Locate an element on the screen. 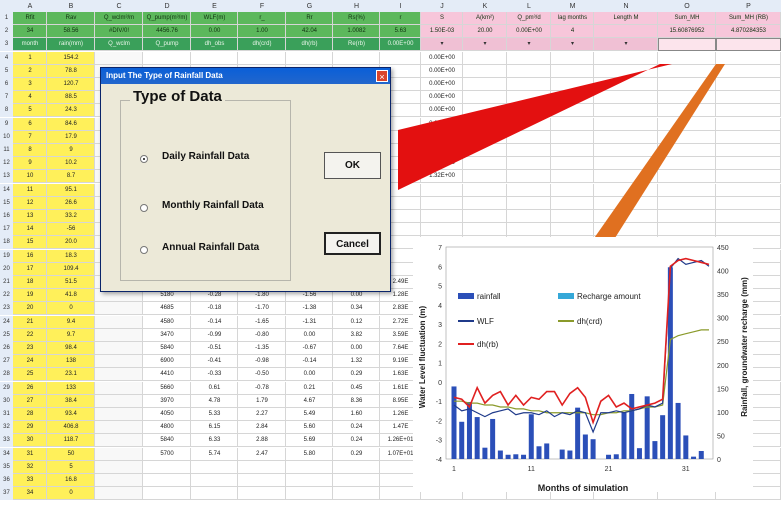 This screenshot has width=781, height=516. cell-value: 50 is located at coordinates (71, 454).